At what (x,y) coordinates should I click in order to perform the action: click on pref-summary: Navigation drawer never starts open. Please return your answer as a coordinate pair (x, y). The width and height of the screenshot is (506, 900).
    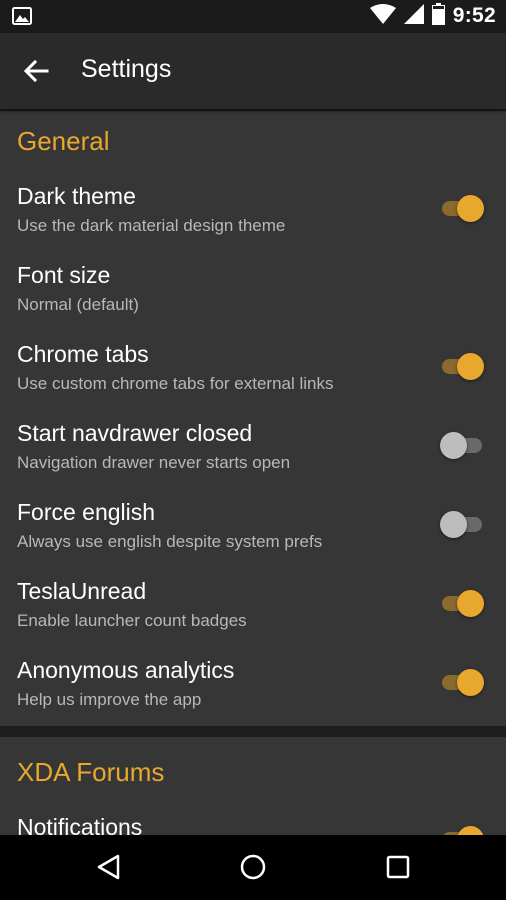
    Looking at the image, I should click on (154, 462).